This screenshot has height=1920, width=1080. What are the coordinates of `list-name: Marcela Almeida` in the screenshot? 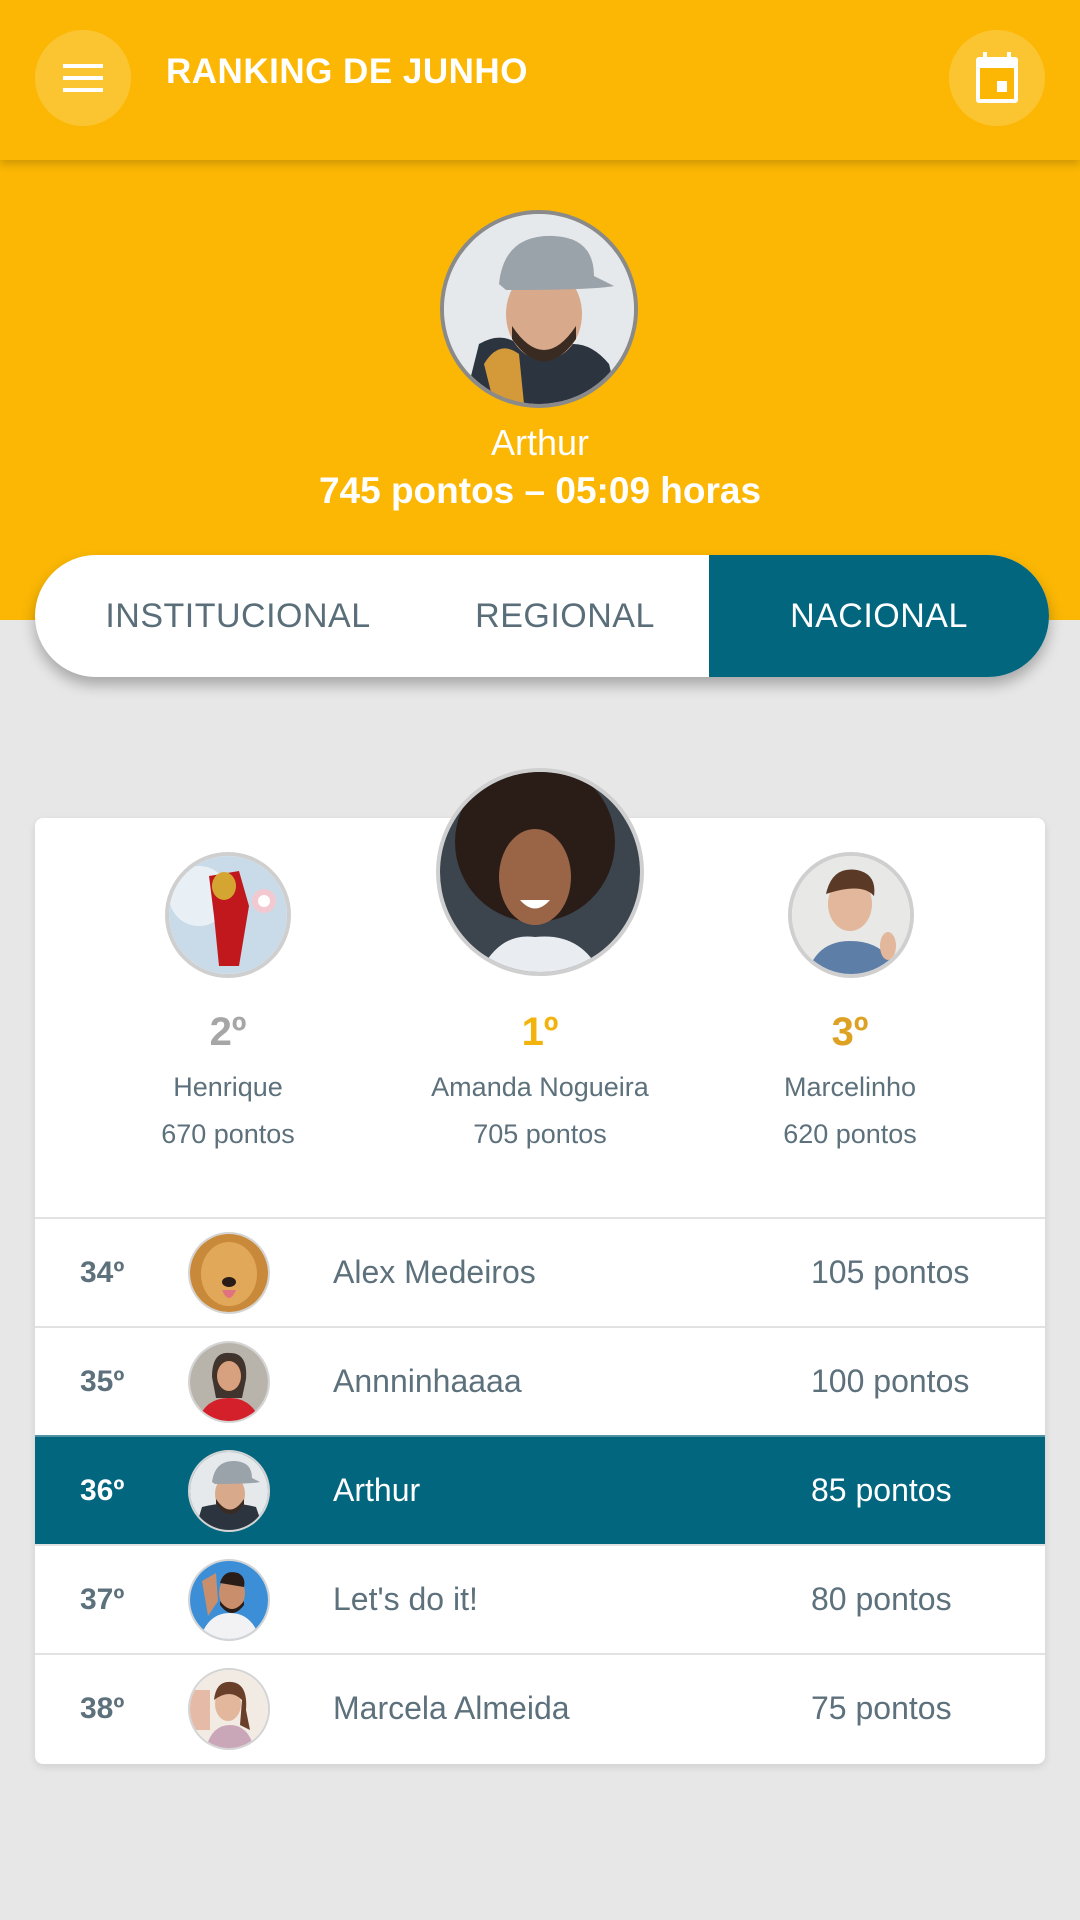 It's located at (451, 1708).